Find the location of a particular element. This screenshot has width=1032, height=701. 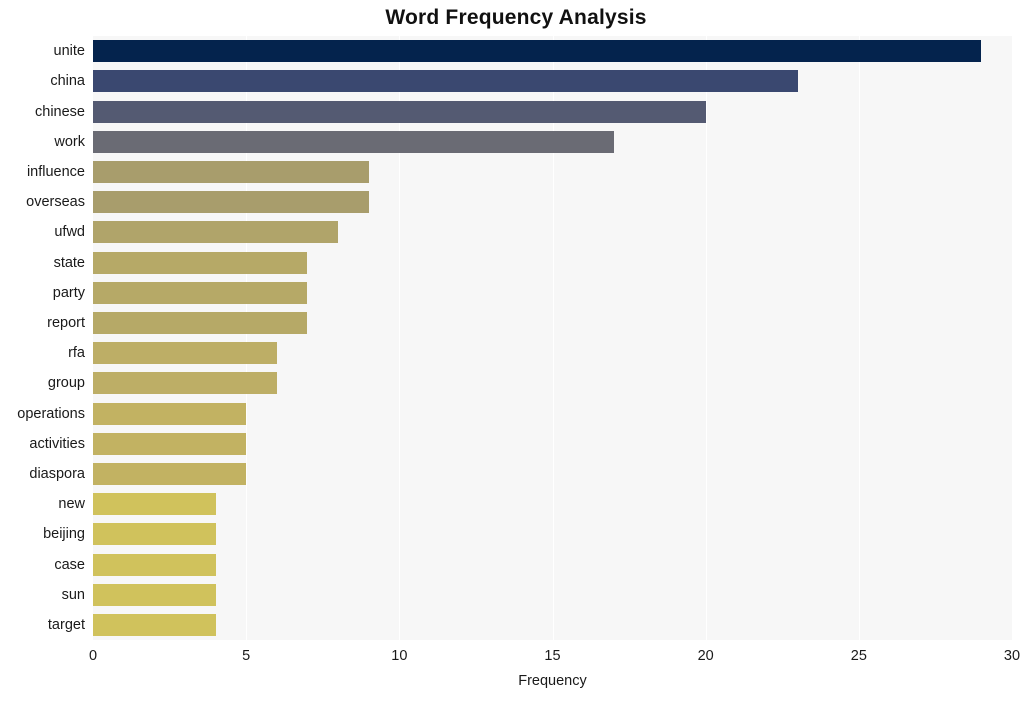

y-tick-label-diaspora: diaspora is located at coordinates (57, 473).